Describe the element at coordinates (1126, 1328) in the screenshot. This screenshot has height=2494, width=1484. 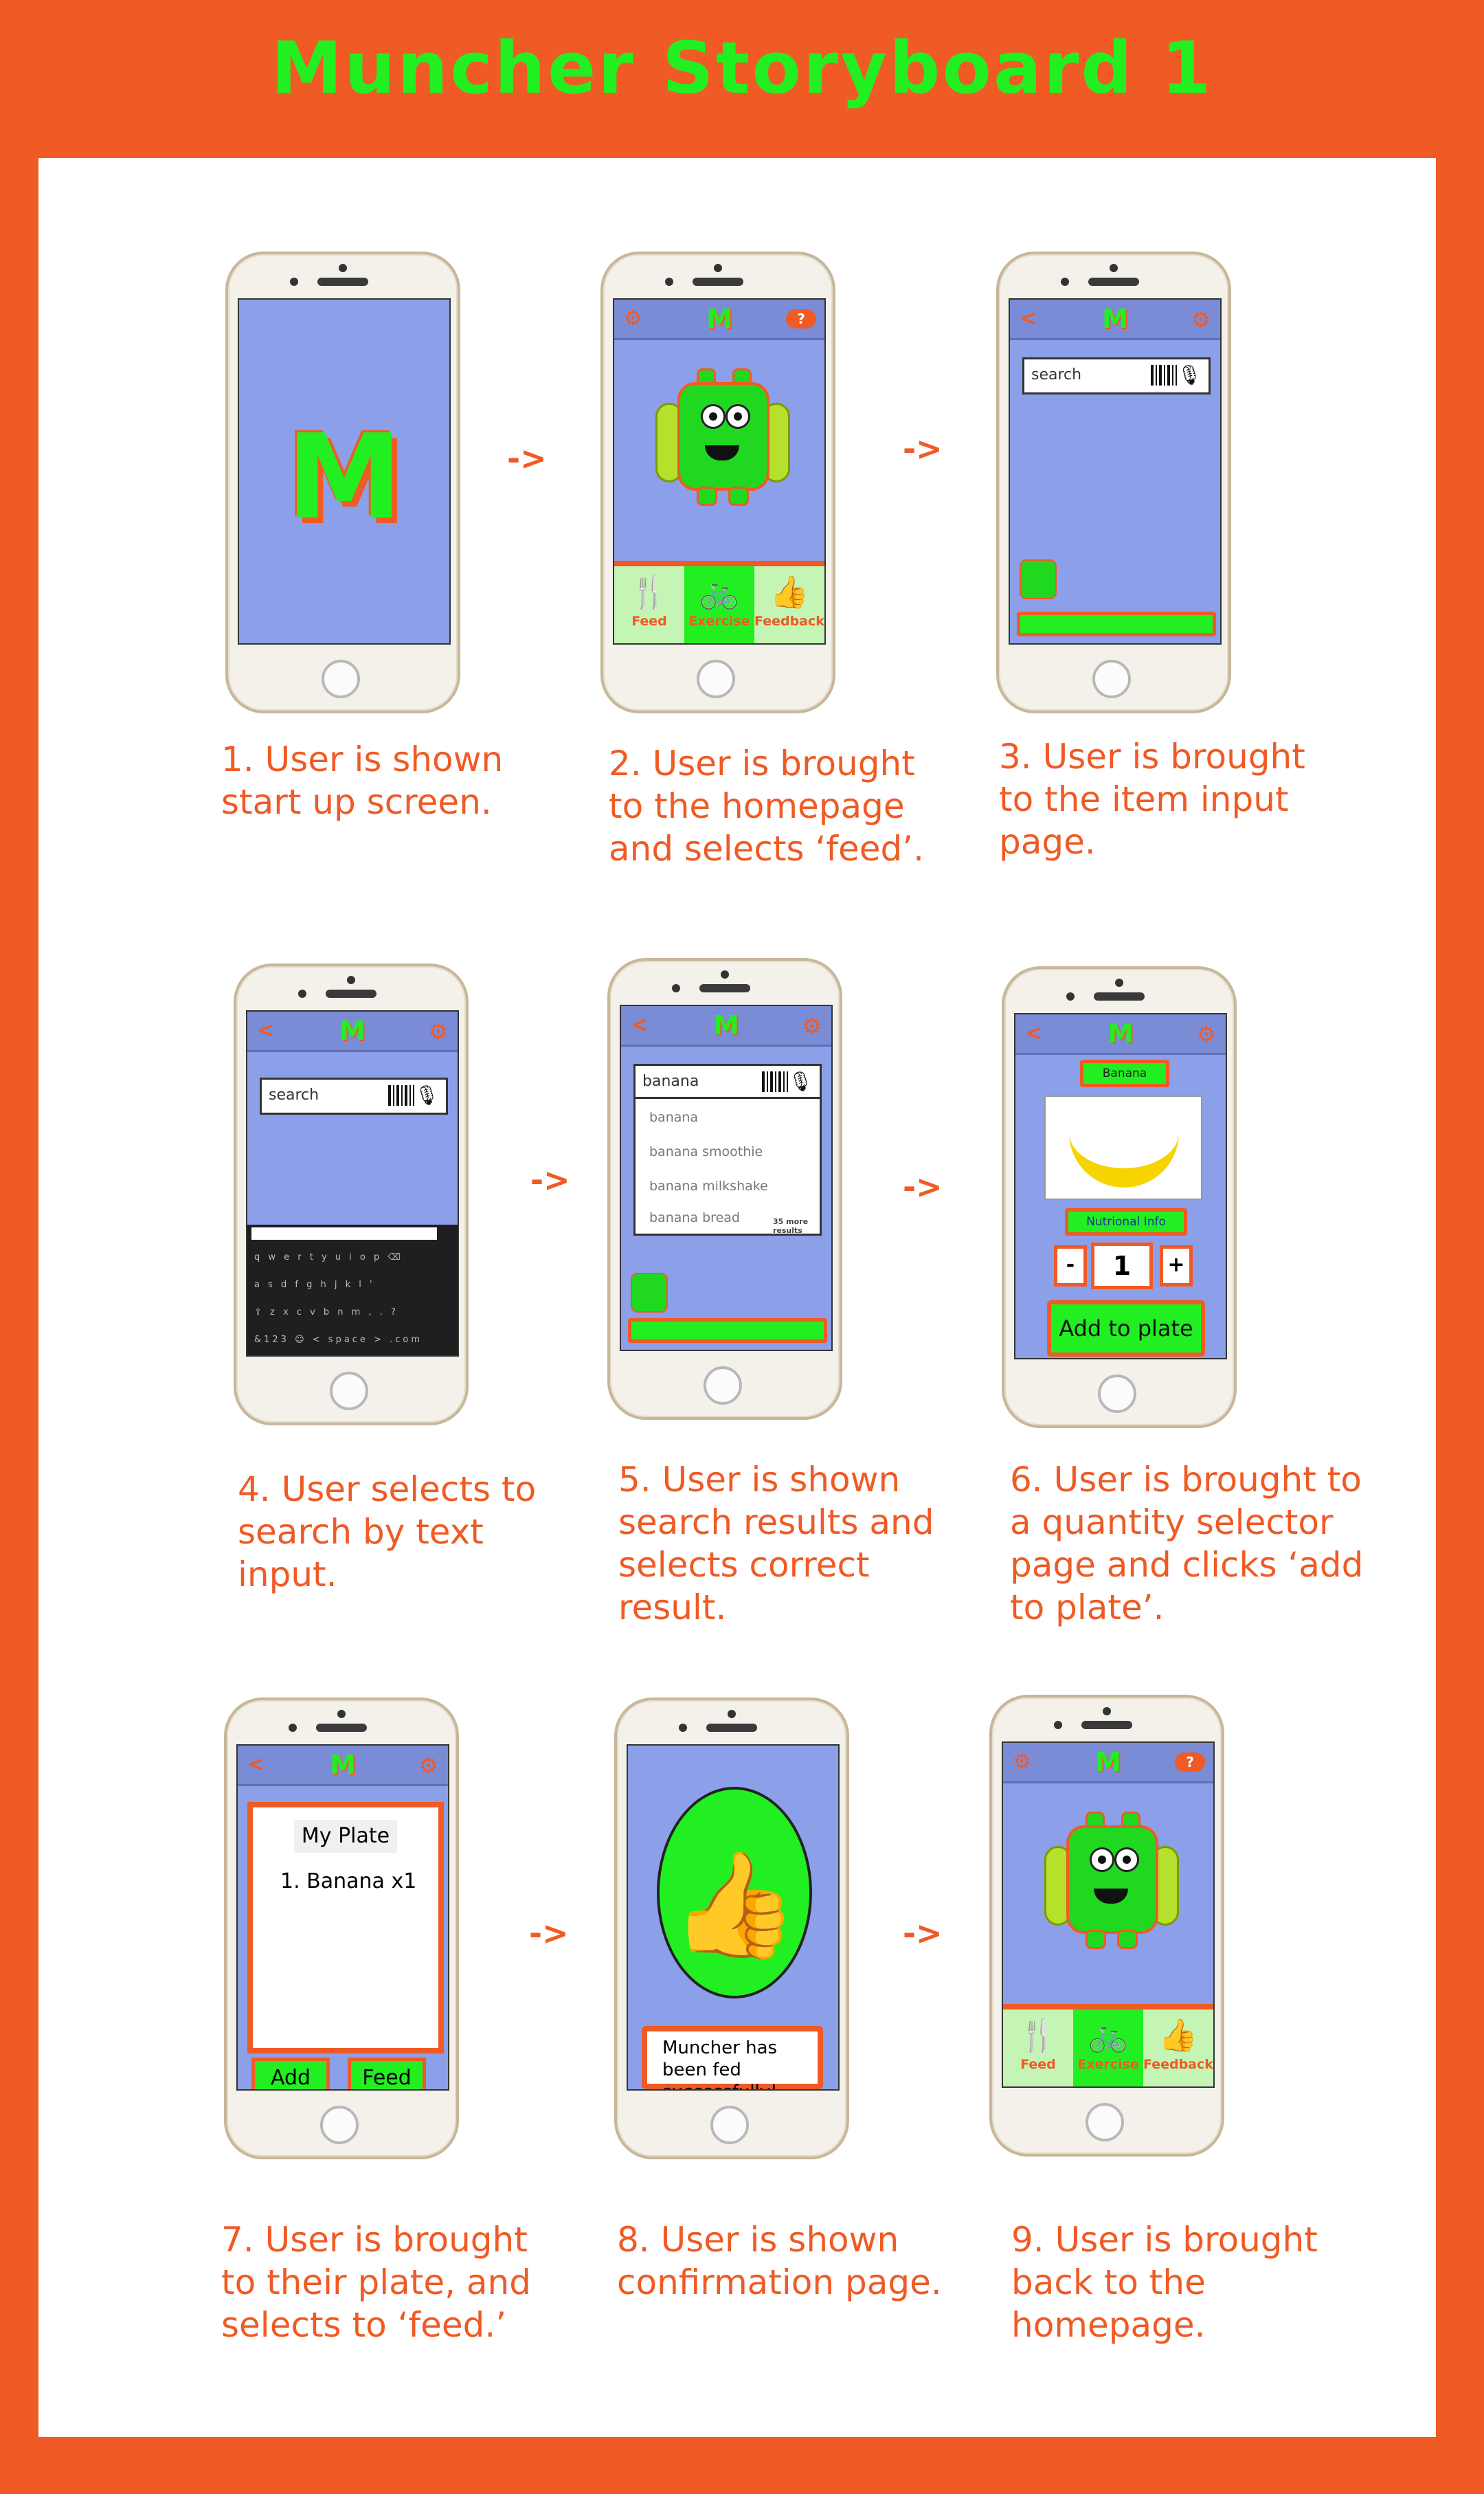
I see `add-to-plate-button: Add to plate` at that location.